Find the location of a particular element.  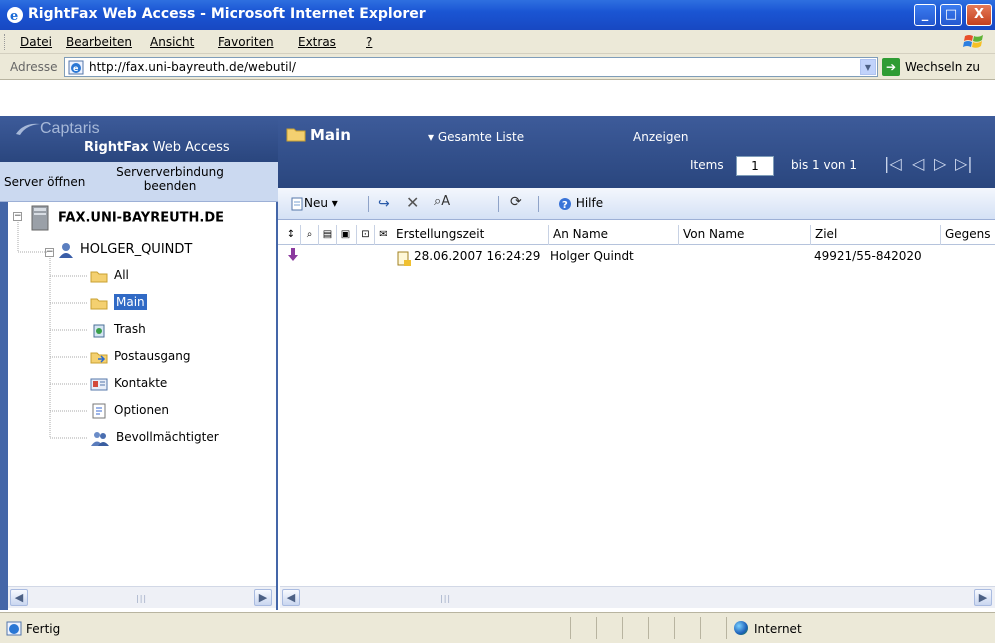

status-text: Fertig is located at coordinates (43, 629).